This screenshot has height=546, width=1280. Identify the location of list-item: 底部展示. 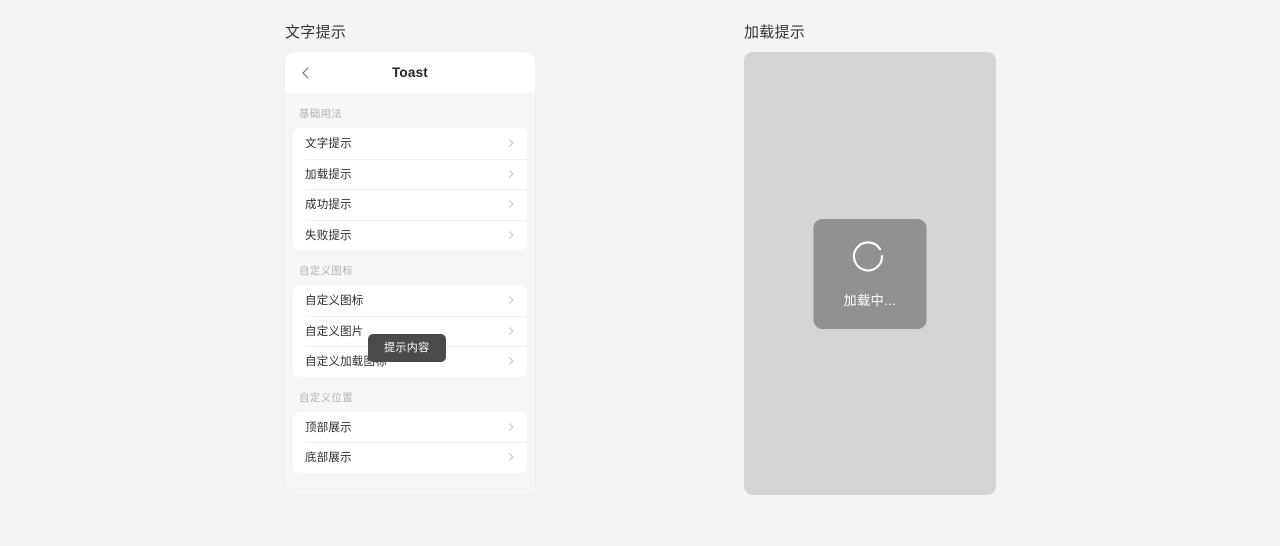
(410, 457).